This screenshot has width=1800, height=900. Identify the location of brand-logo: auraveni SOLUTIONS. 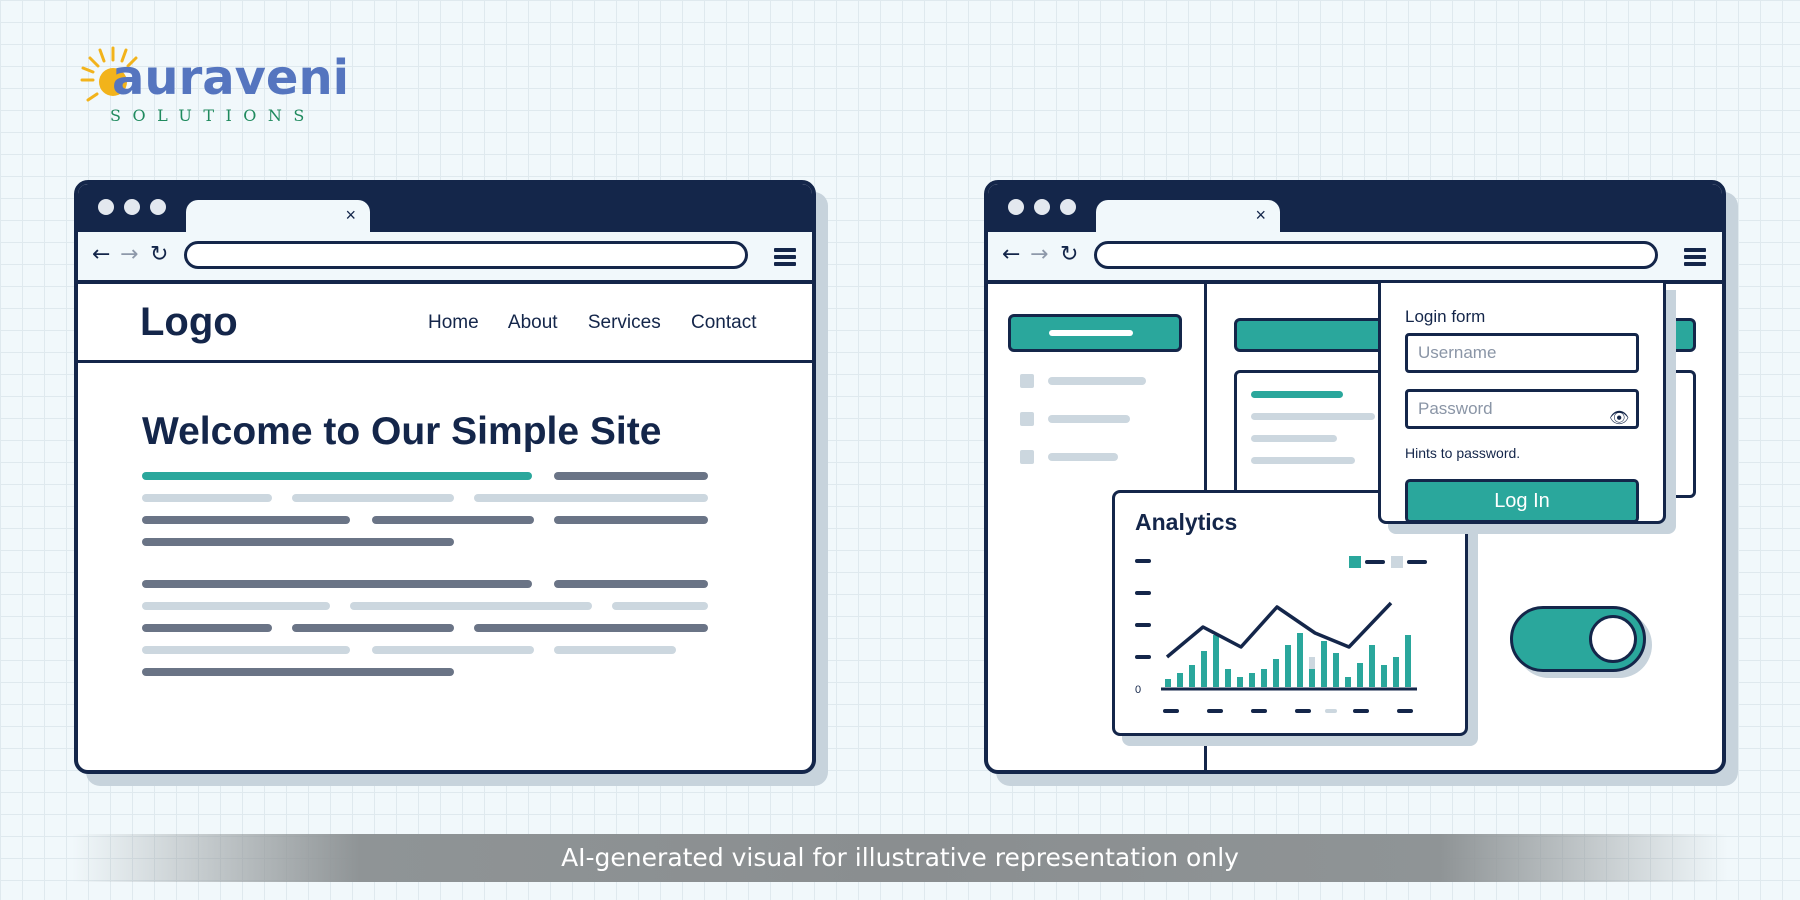
(213, 89).